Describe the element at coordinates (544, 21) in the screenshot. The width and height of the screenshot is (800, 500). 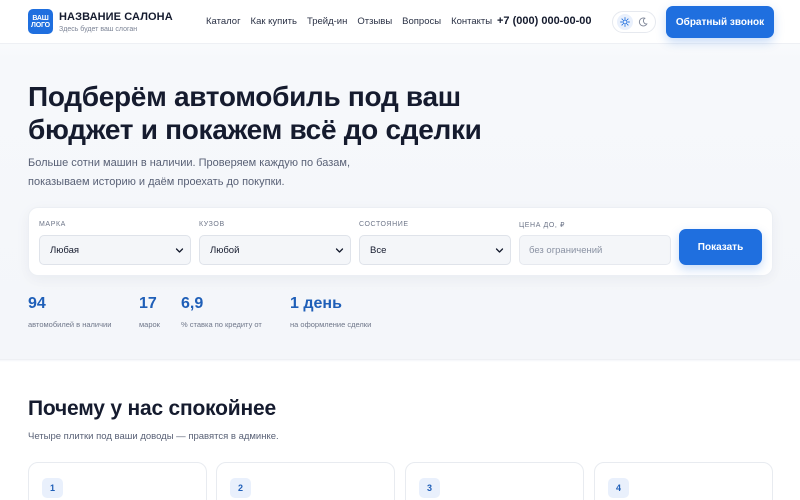
I see `phone-number: +7 (000) 000-00-00` at that location.